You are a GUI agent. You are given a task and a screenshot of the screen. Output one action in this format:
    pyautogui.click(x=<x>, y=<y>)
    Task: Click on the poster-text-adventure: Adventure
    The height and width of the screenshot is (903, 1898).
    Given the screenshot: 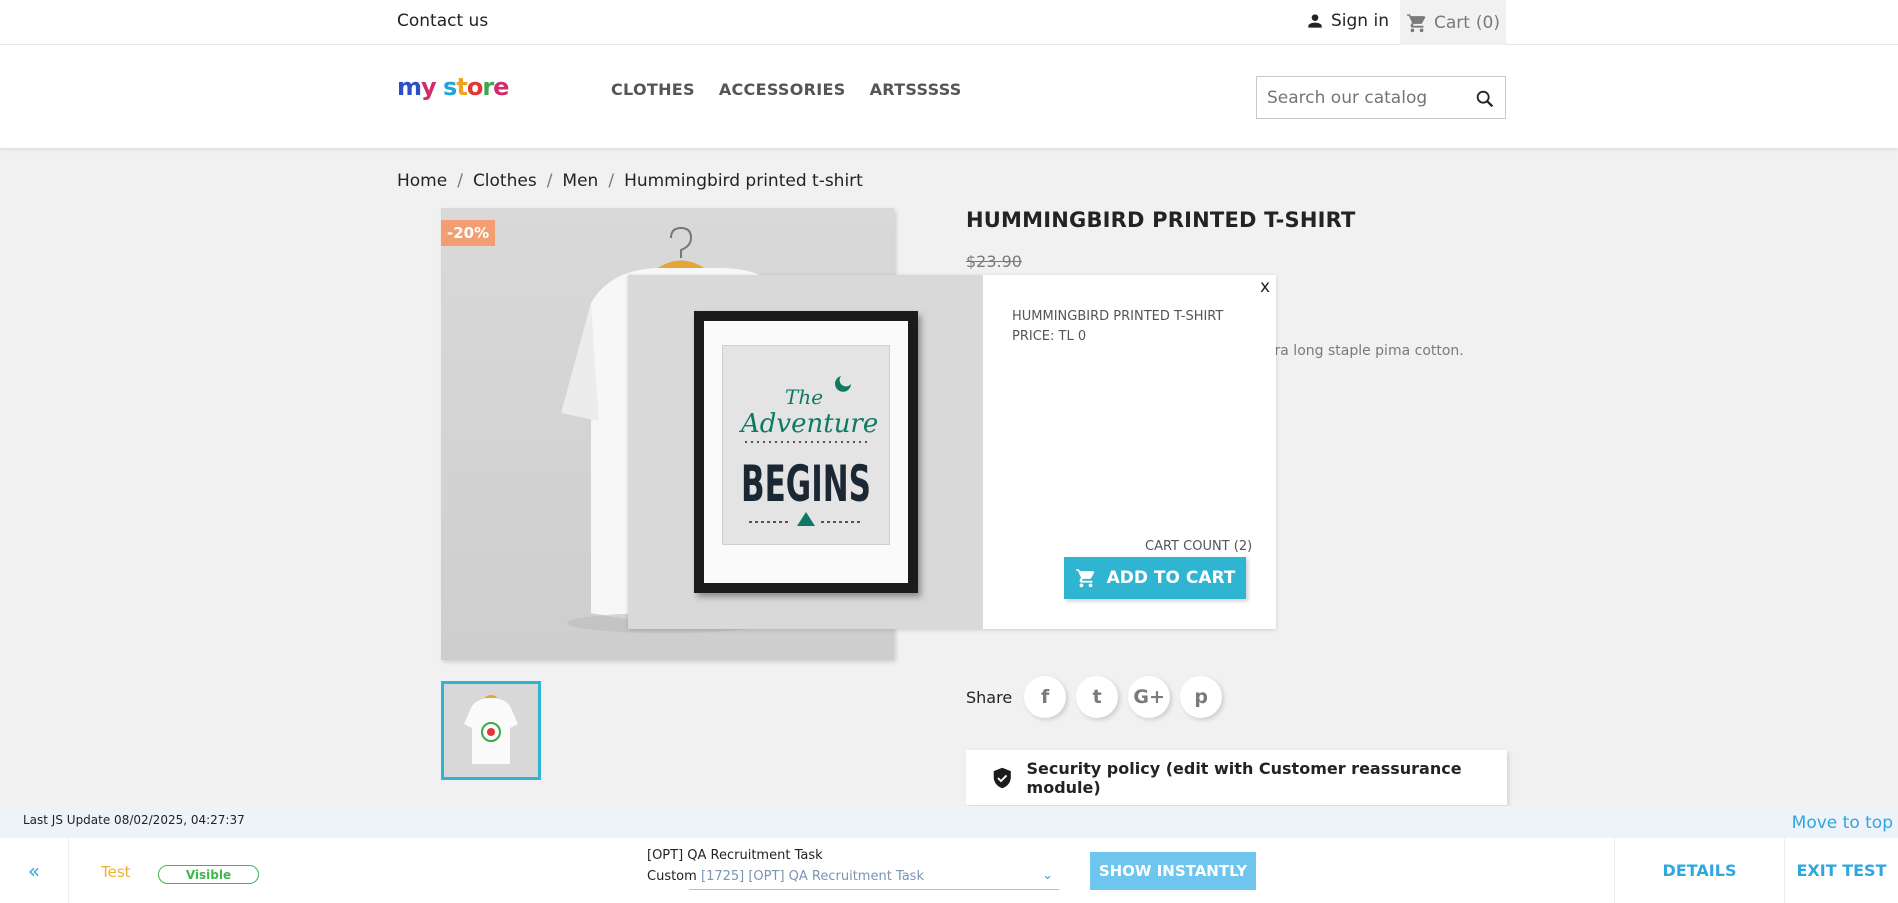 What is the action you would take?
    pyautogui.click(x=808, y=424)
    